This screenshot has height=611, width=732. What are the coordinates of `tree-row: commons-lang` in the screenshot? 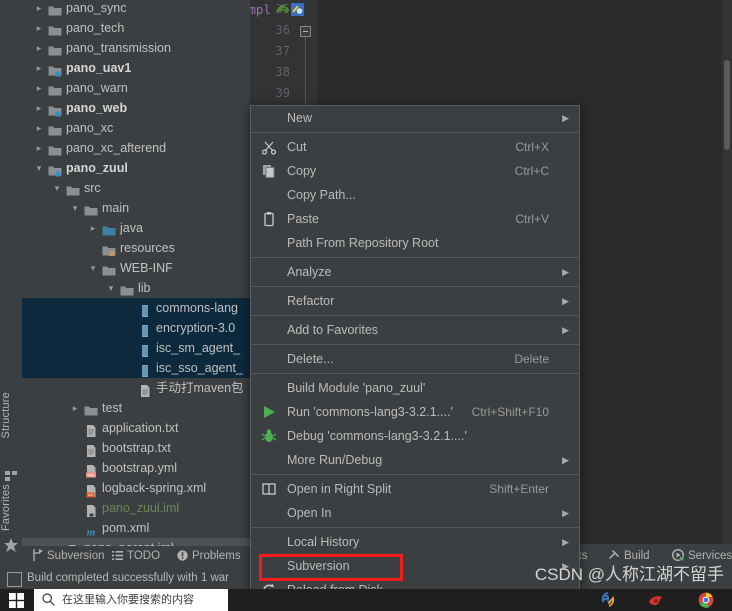 It's located at (136, 308).